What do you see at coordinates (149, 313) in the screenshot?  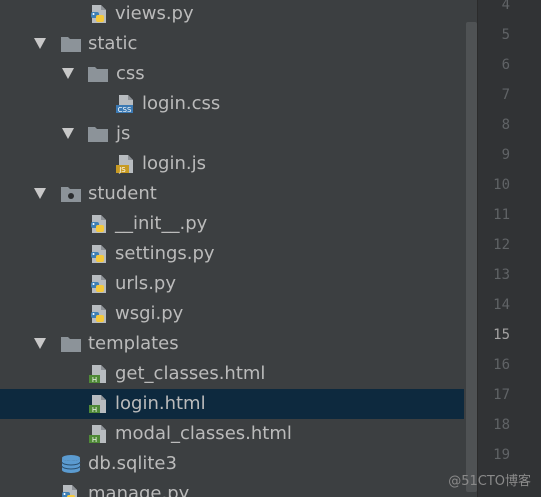 I see `tree-item-label: wsgi.py` at bounding box center [149, 313].